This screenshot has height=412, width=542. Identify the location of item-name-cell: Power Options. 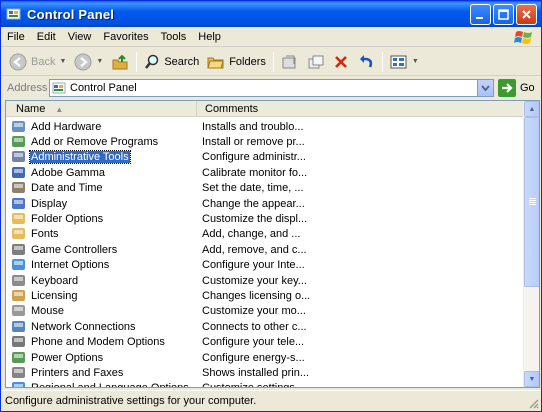
(101, 358).